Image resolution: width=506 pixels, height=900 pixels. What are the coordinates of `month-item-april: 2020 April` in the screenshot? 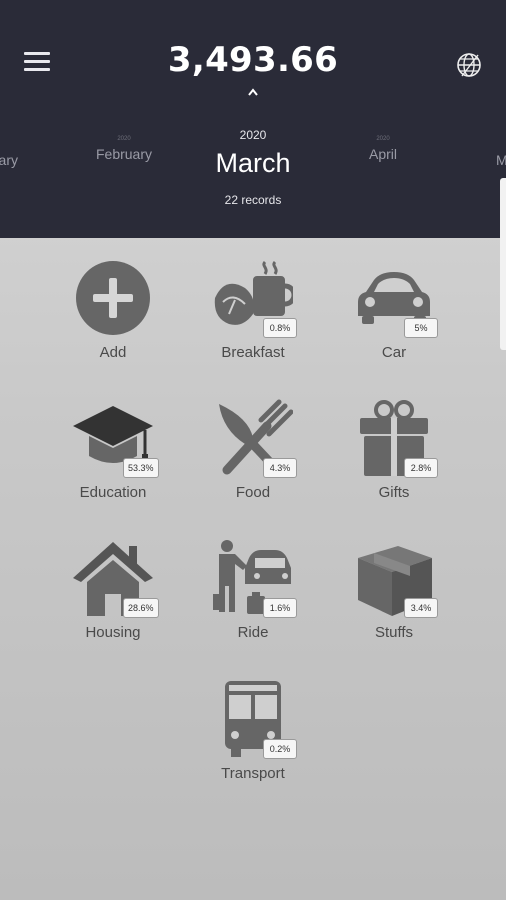 It's located at (383, 150).